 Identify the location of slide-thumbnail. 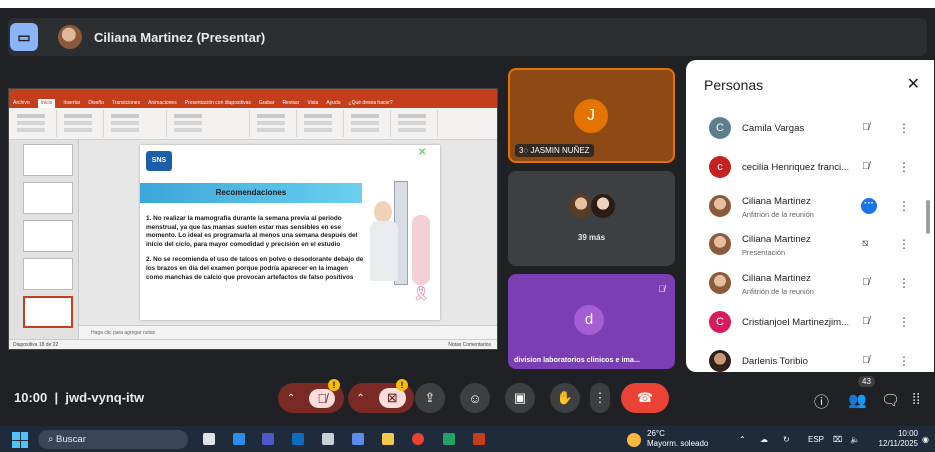
(48, 236).